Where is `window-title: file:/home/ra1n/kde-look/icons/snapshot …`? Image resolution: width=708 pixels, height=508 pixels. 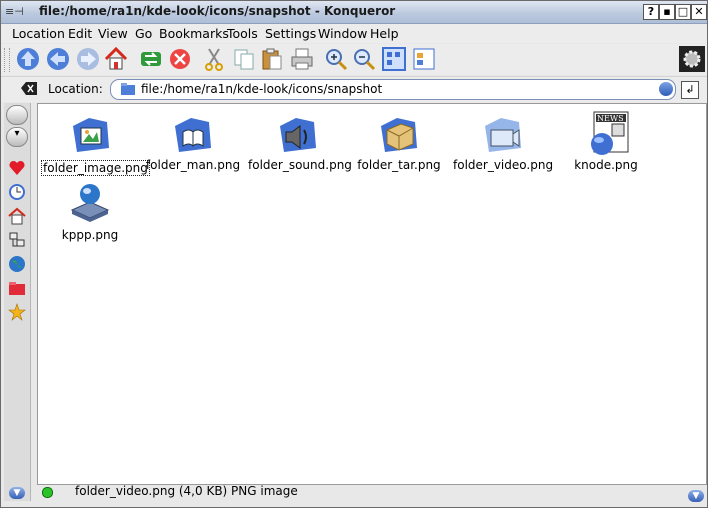 window-title: file:/home/ra1n/kde-look/icons/snapshot … is located at coordinates (217, 11).